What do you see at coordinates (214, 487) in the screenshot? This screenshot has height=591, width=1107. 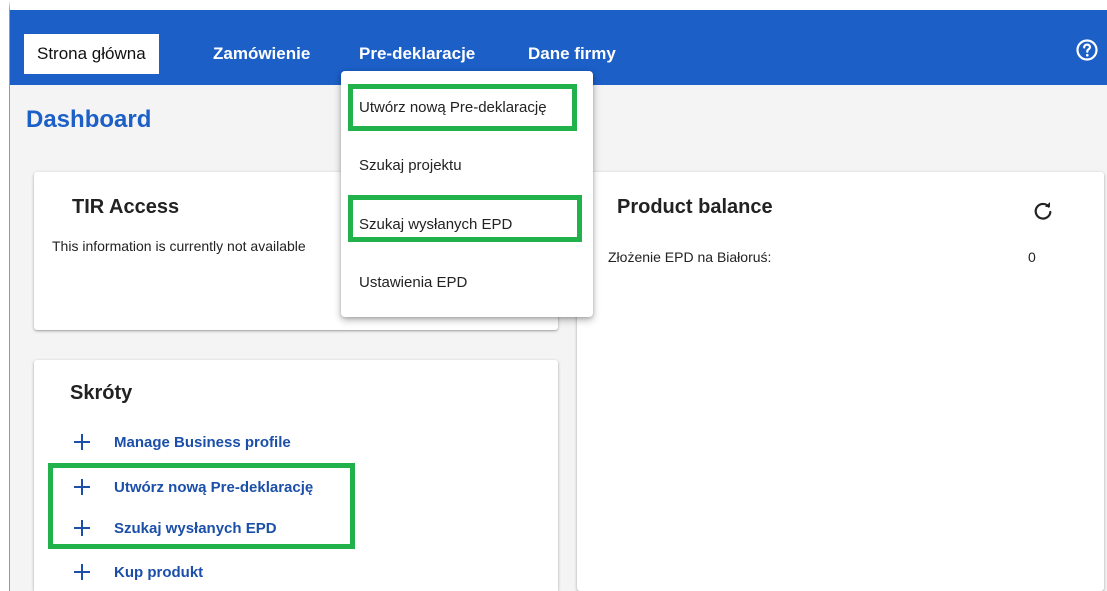 I see `shortcut-label: Utwórz nową Pre-deklarację` at bounding box center [214, 487].